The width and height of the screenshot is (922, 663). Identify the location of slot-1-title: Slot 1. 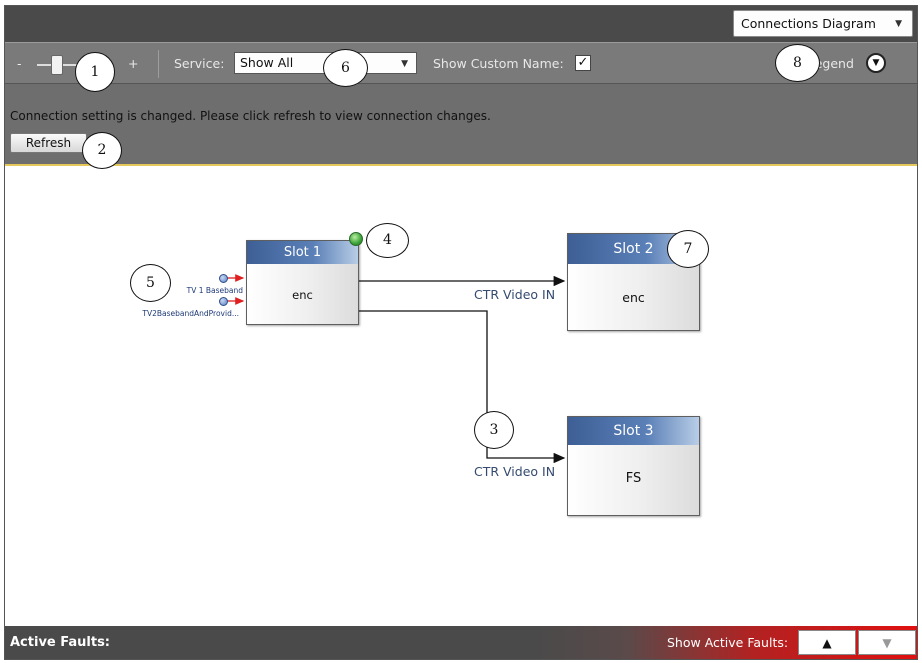
(302, 252).